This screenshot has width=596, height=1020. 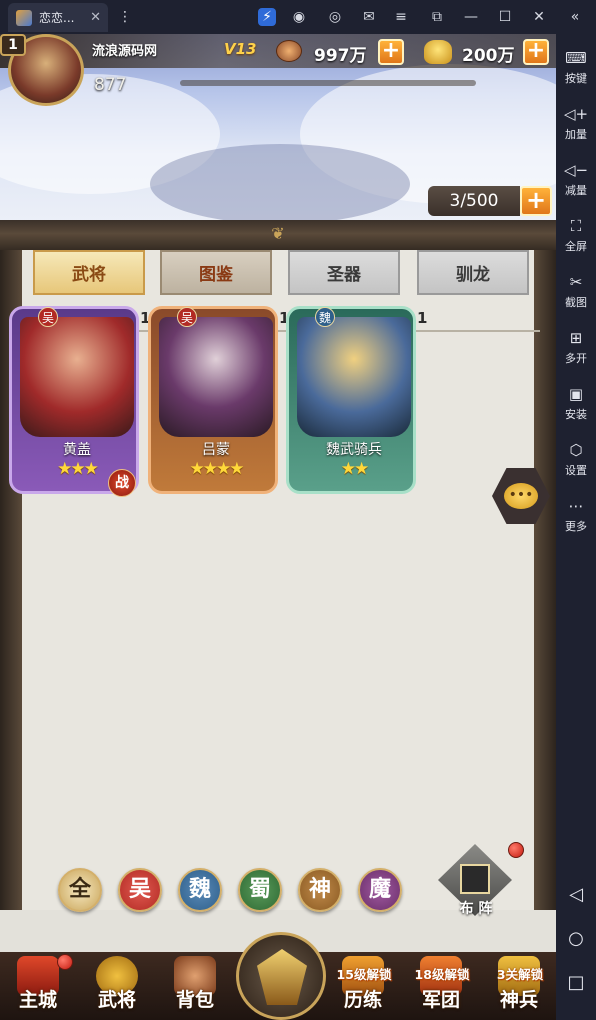 I want to click on tab-heroes-label: 武将, so click(x=89, y=275).